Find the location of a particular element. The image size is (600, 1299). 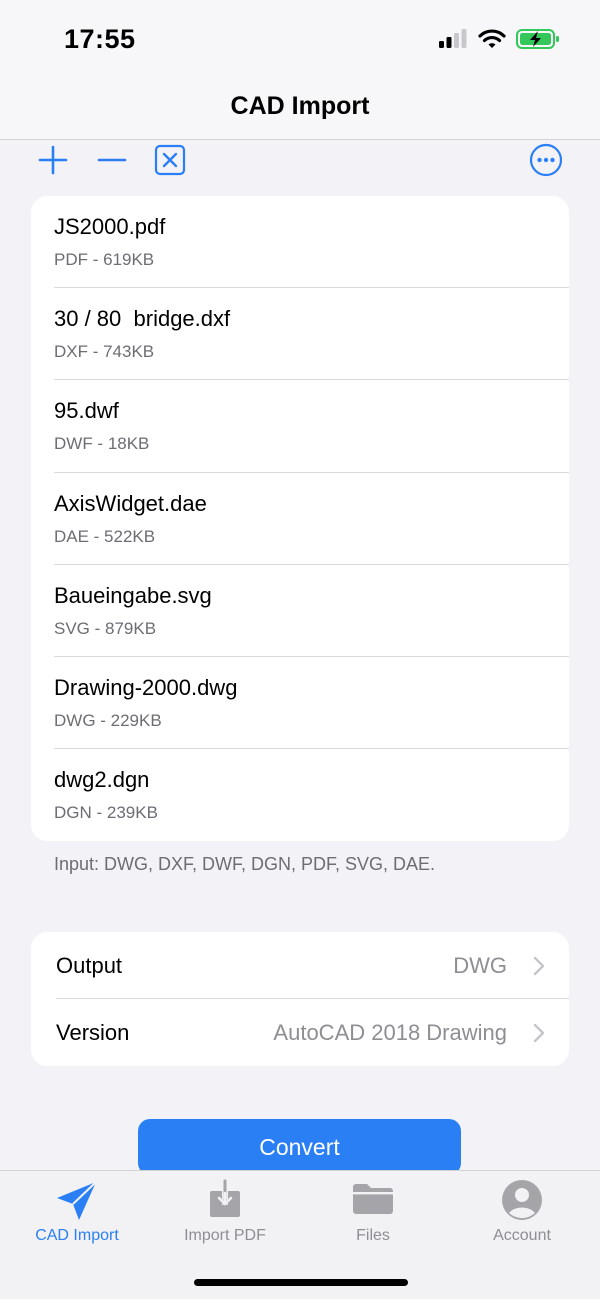

file-row: AxisWidget.dae DAE - 522KB is located at coordinates (300, 519).